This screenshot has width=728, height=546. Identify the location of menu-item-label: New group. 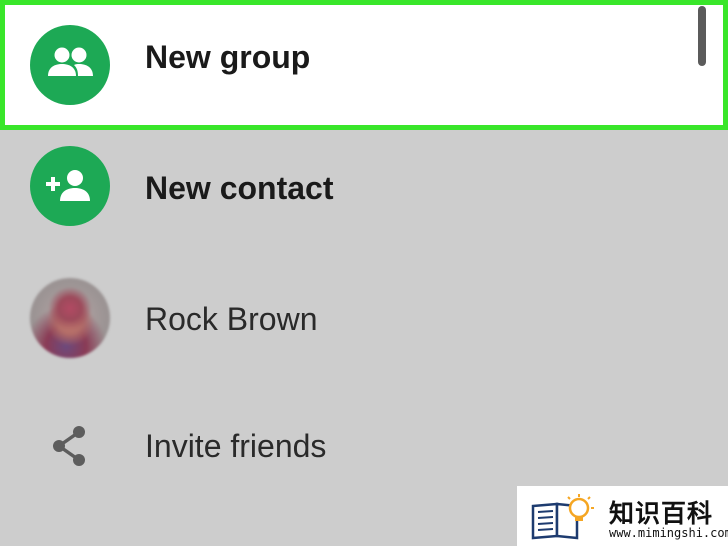
(228, 57).